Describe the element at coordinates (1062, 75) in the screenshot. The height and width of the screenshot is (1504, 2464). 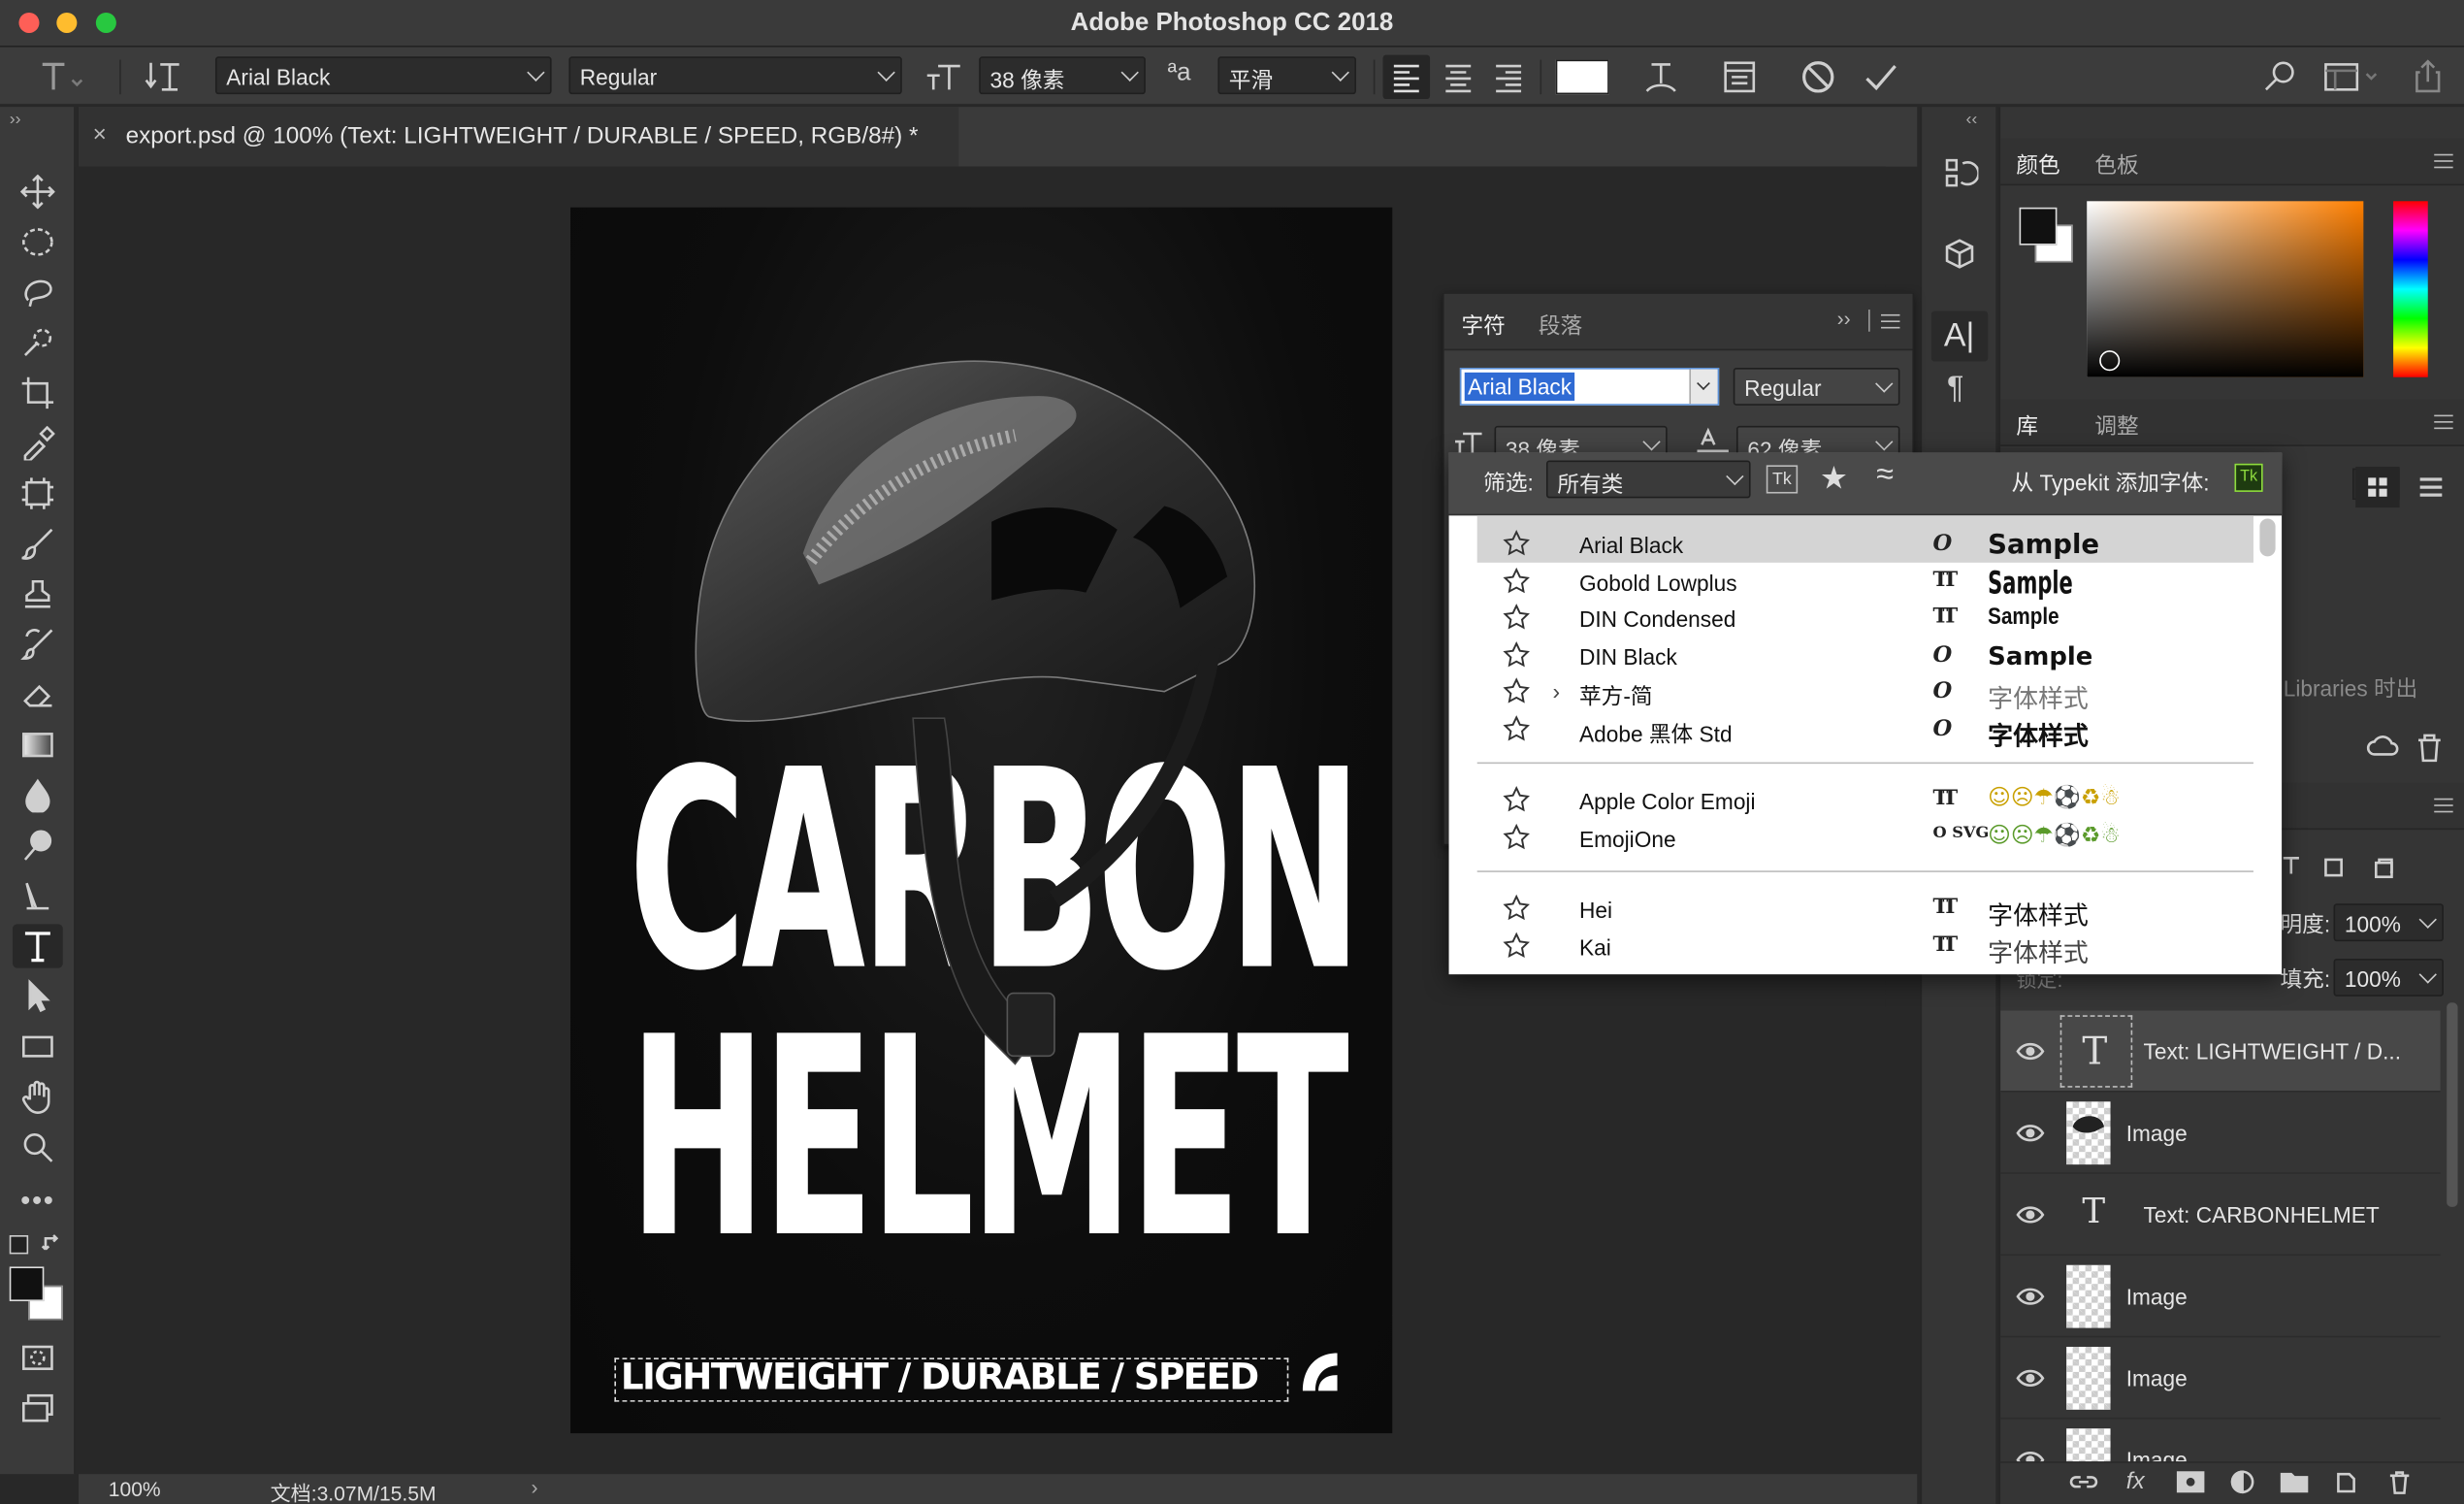
I see `font-size-select: 38 像素` at that location.